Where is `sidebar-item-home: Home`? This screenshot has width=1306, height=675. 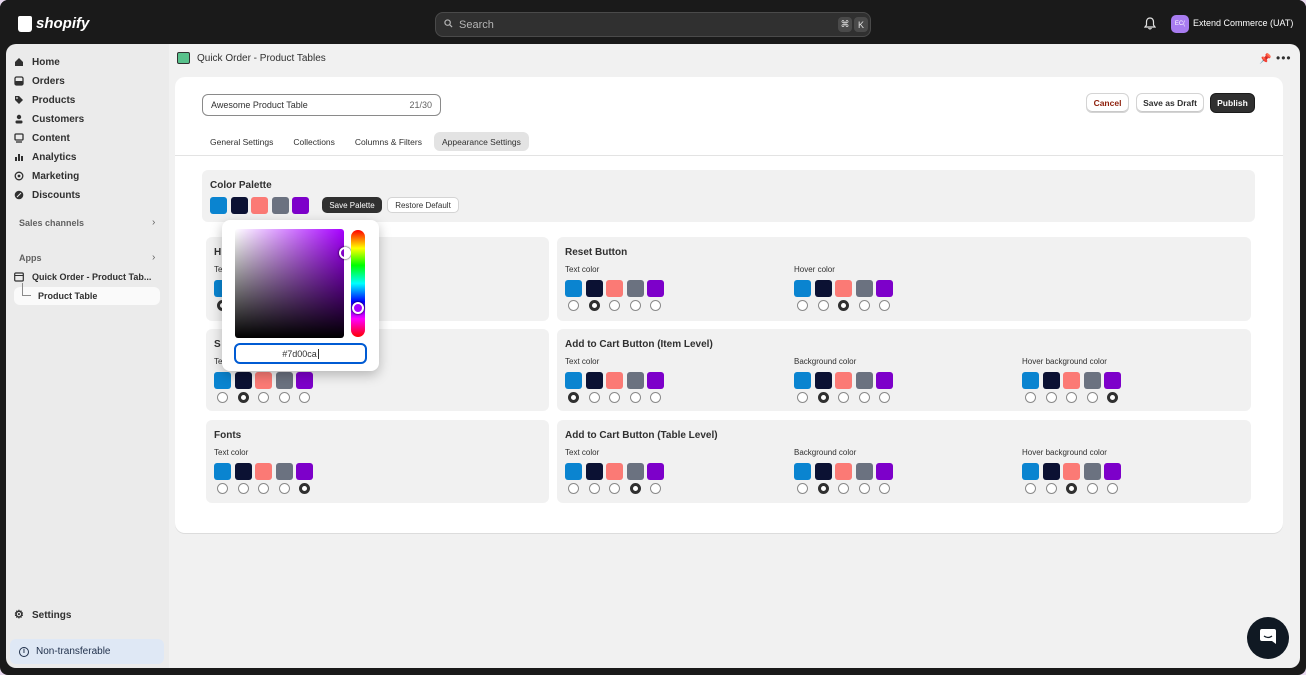 sidebar-item-home: Home is located at coordinates (37, 62).